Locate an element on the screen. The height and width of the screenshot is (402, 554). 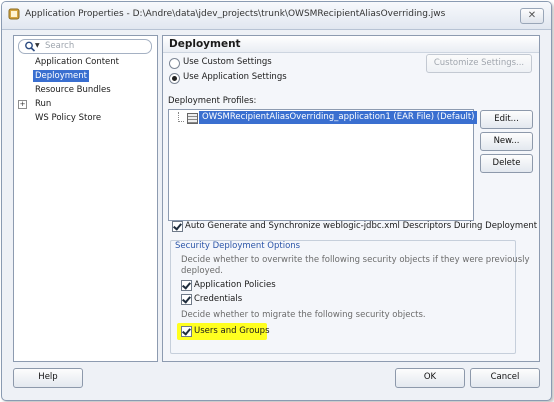
cancel-button: Cancel is located at coordinates (505, 378).